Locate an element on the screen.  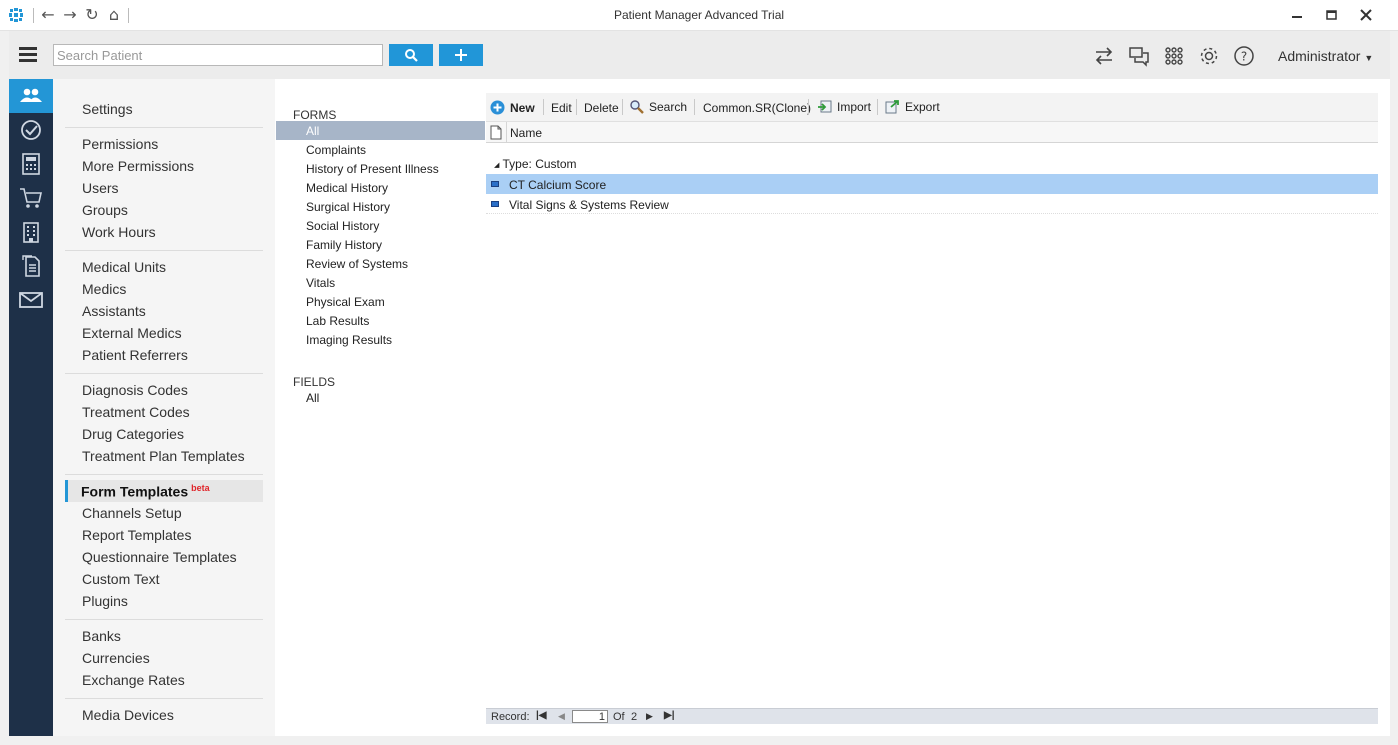
menu-item-diagnosis-codes: Diagnosis Codes is located at coordinates (135, 390).